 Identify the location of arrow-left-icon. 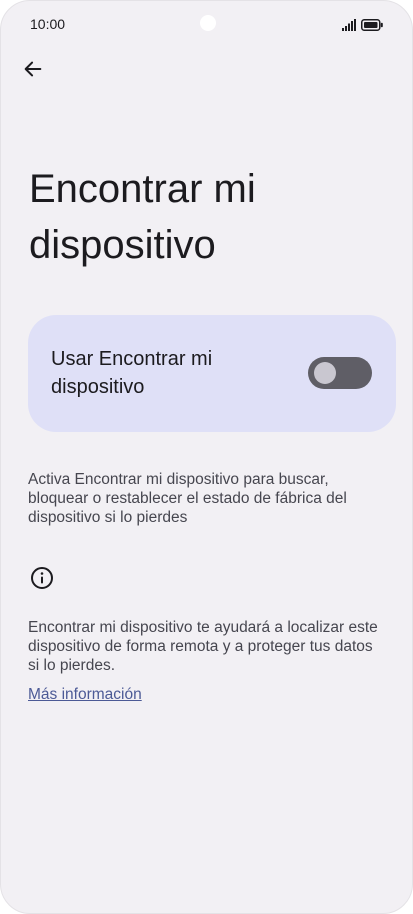
(33, 71).